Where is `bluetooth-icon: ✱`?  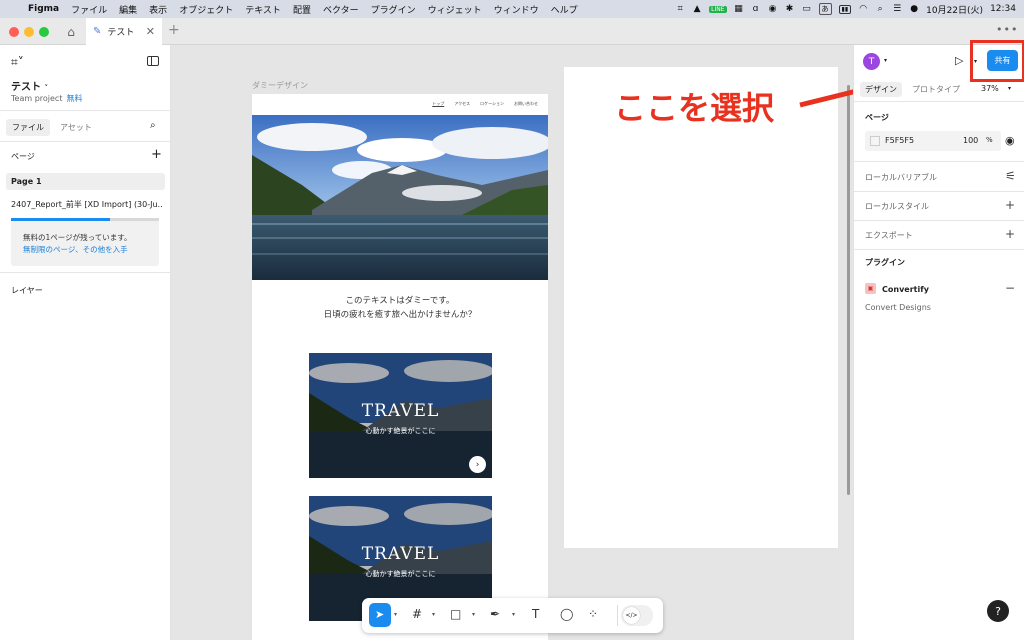
bluetooth-icon: ✱ is located at coordinates (790, 9).